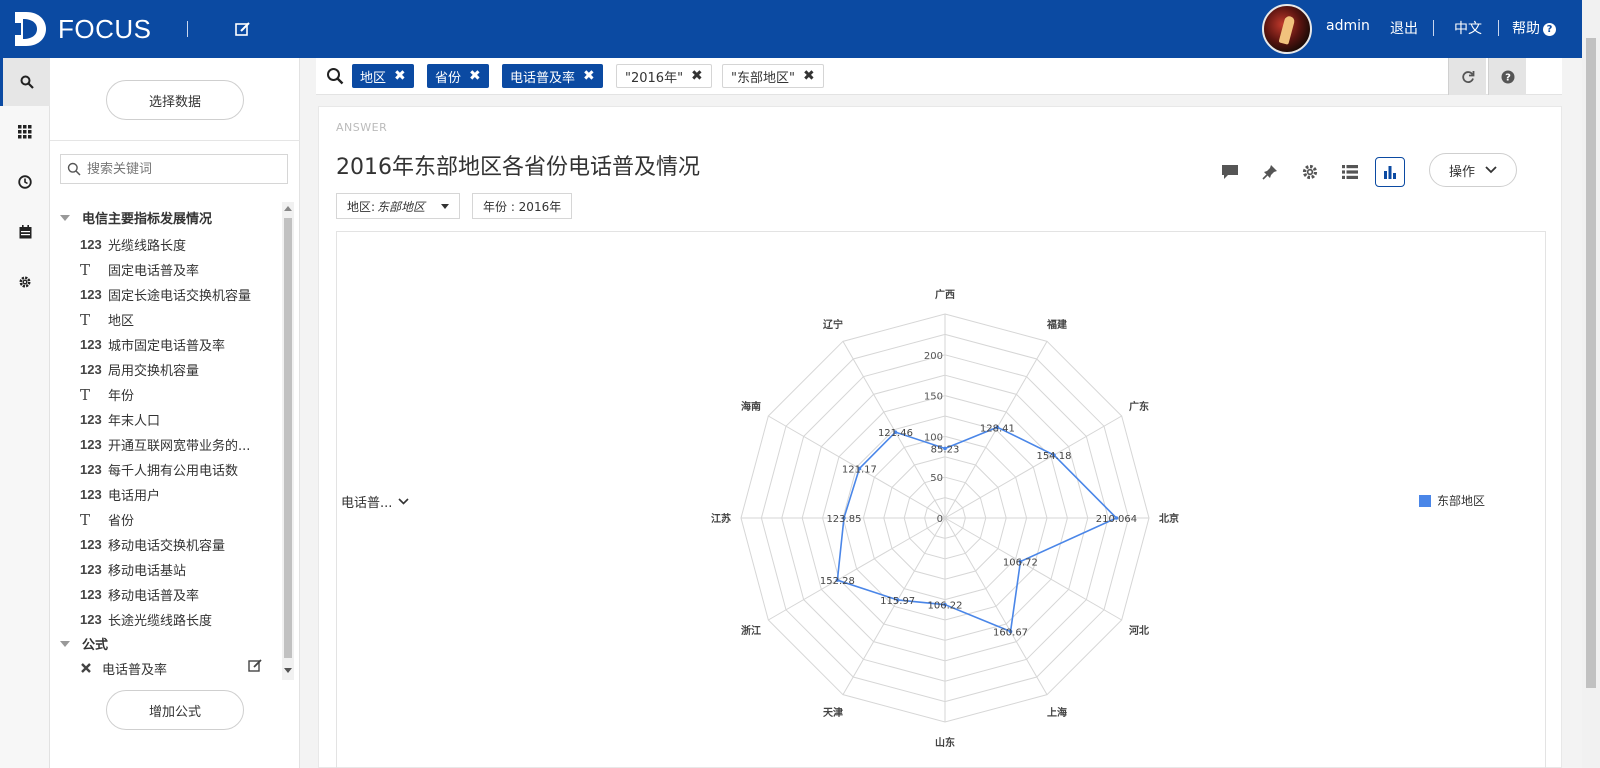 The image size is (1600, 768). Describe the element at coordinates (833, 324) in the screenshot. I see `category-label: 辽宁` at that location.